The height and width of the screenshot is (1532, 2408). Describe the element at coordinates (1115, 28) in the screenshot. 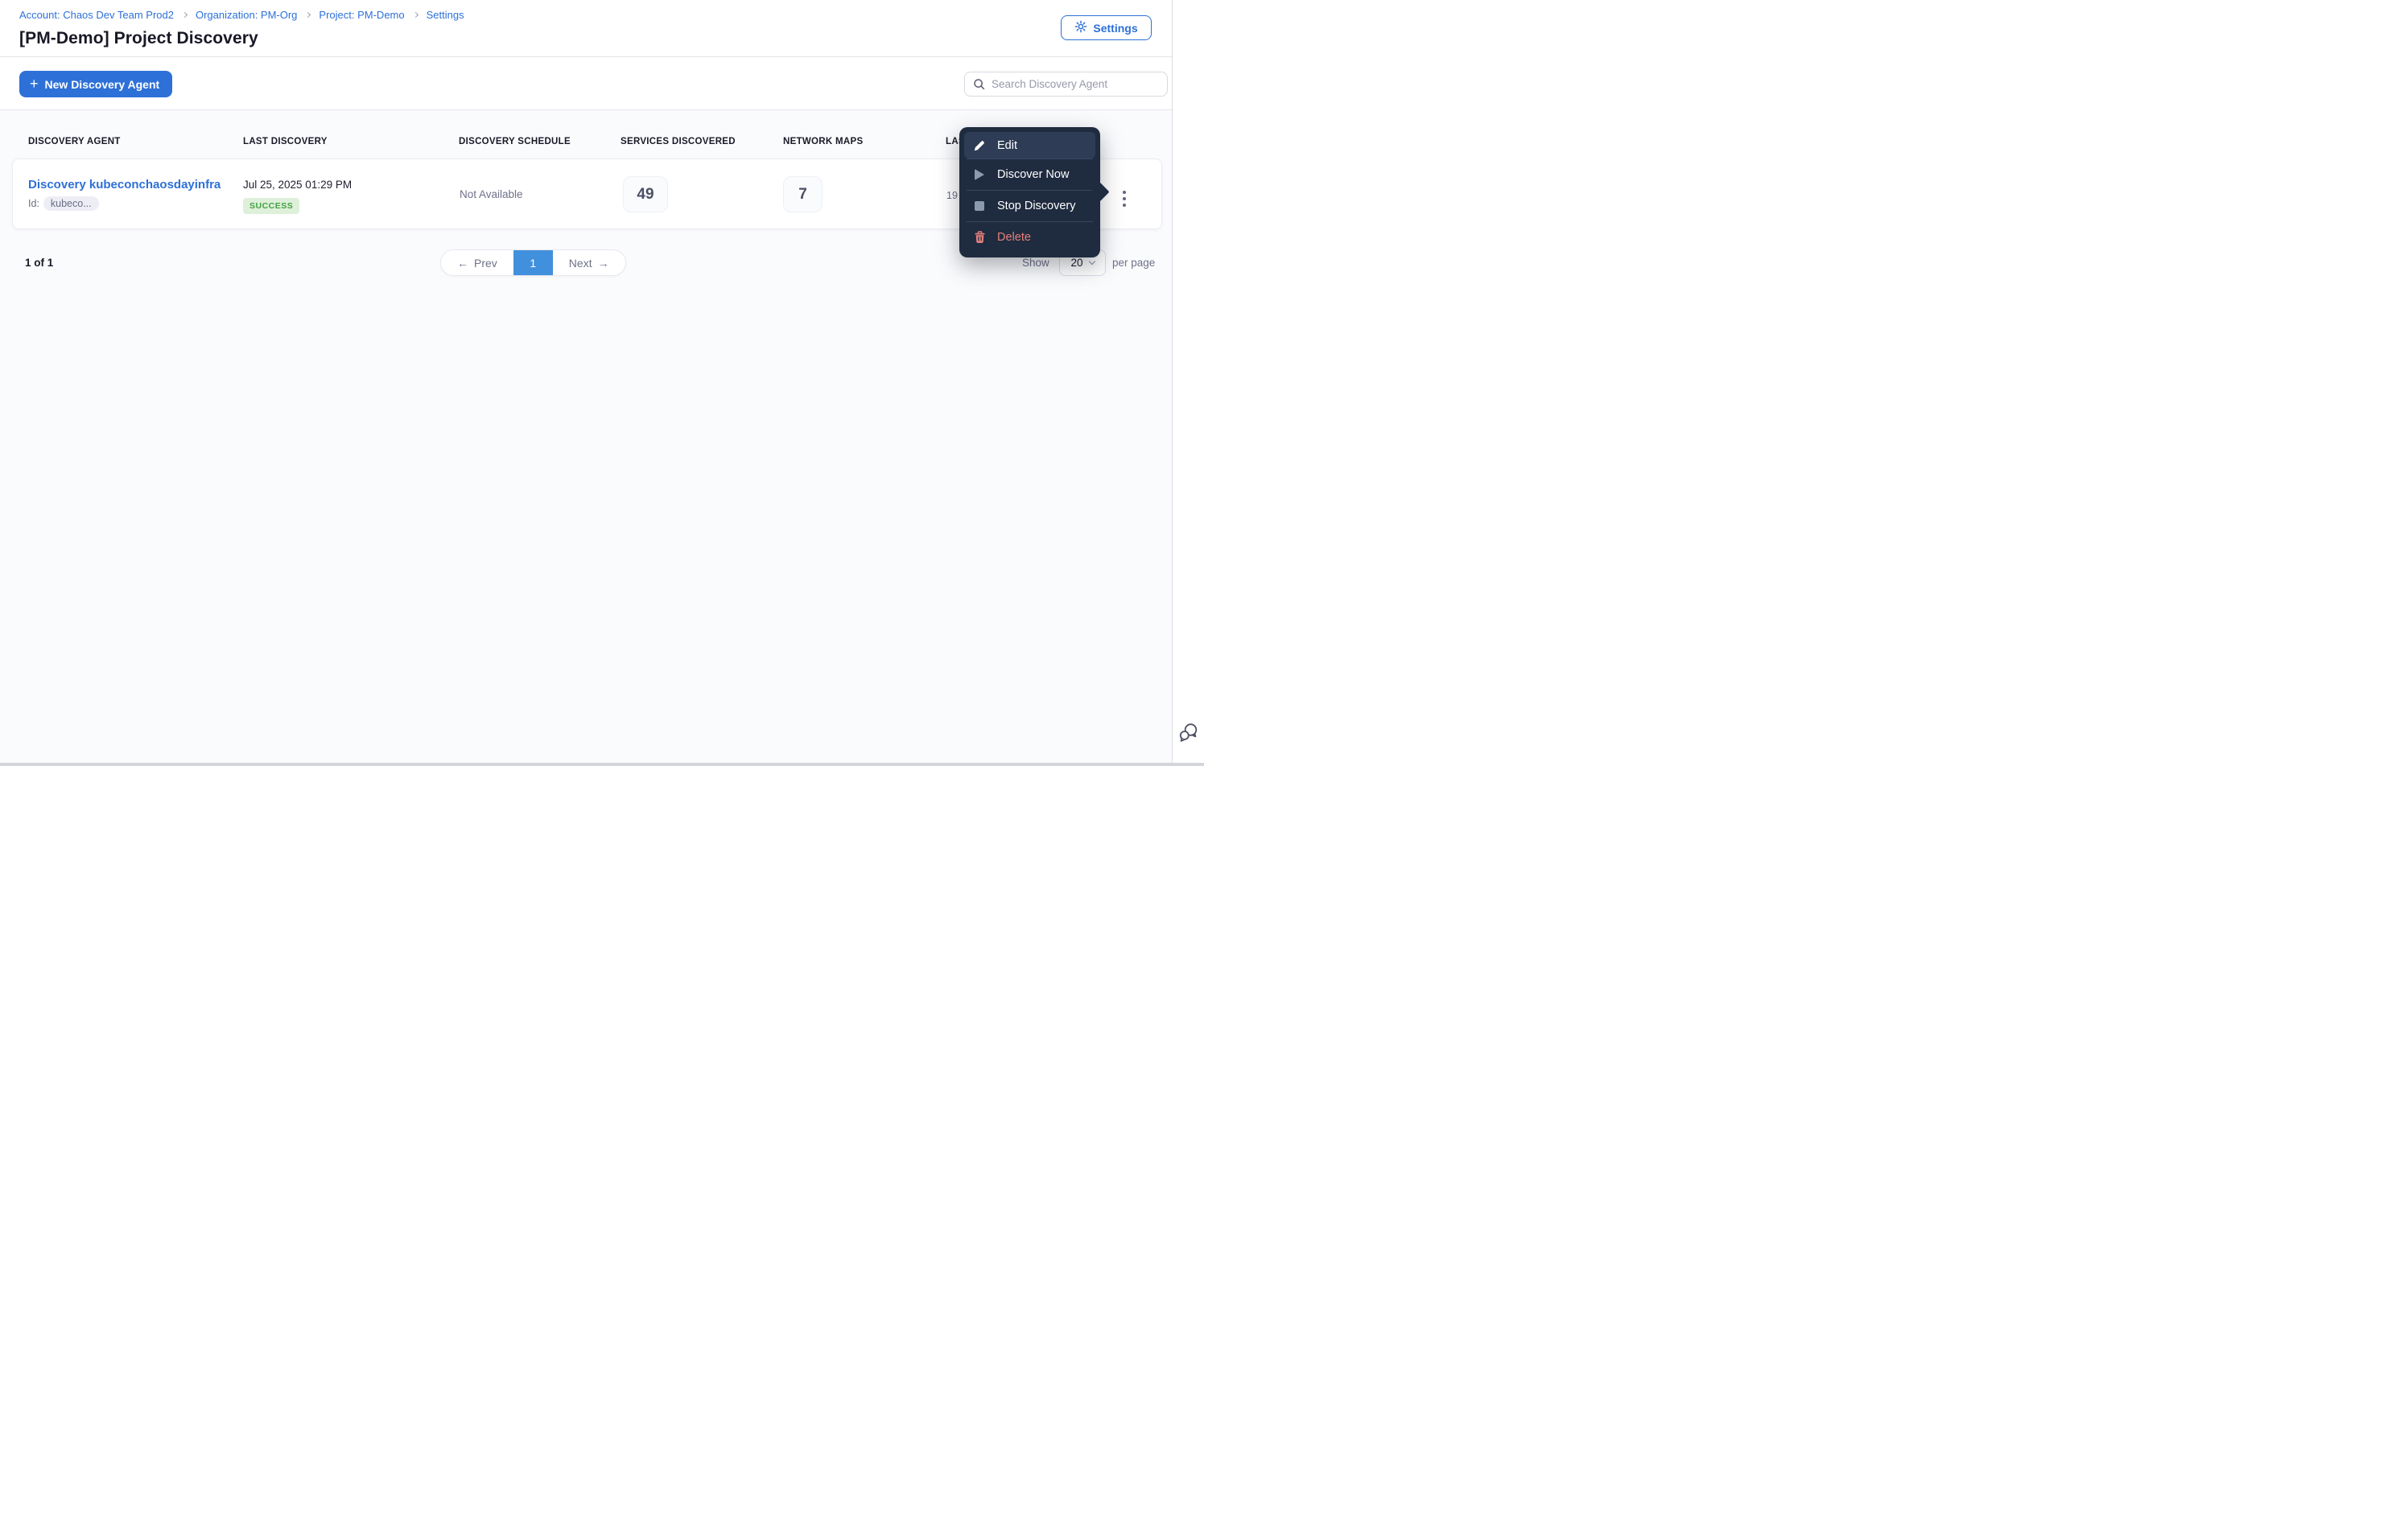

I see `settings-button-label: Settings` at that location.